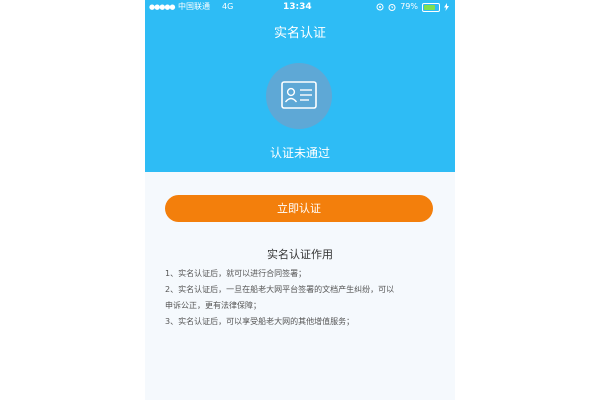  I want to click on battery-icon, so click(431, 7).